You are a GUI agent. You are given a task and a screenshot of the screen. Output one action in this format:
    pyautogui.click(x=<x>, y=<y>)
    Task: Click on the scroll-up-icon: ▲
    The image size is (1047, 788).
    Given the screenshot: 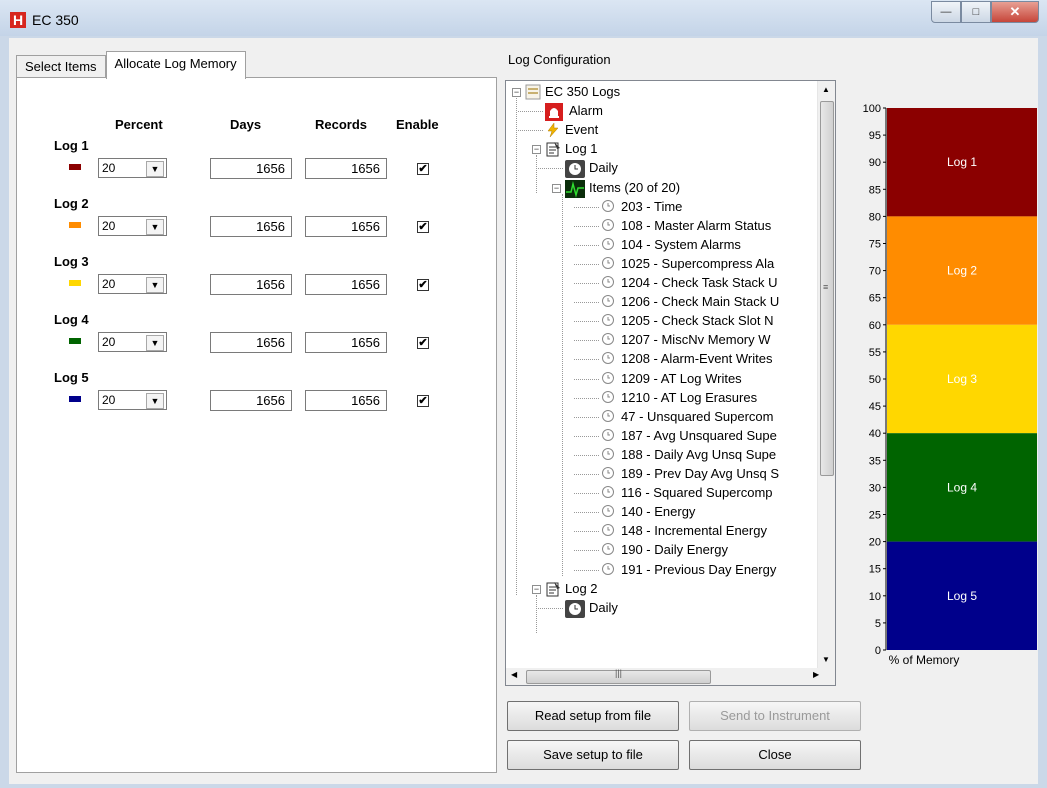 What is the action you would take?
    pyautogui.click(x=826, y=89)
    